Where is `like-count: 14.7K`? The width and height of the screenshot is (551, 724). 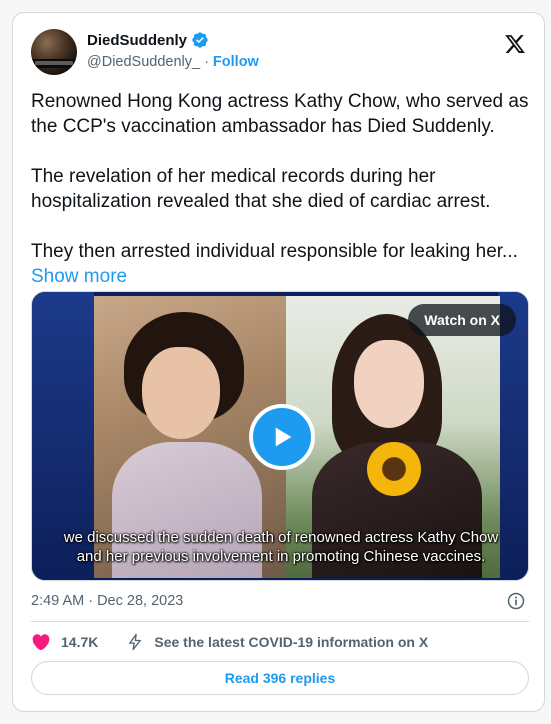 like-count: 14.7K is located at coordinates (79, 642).